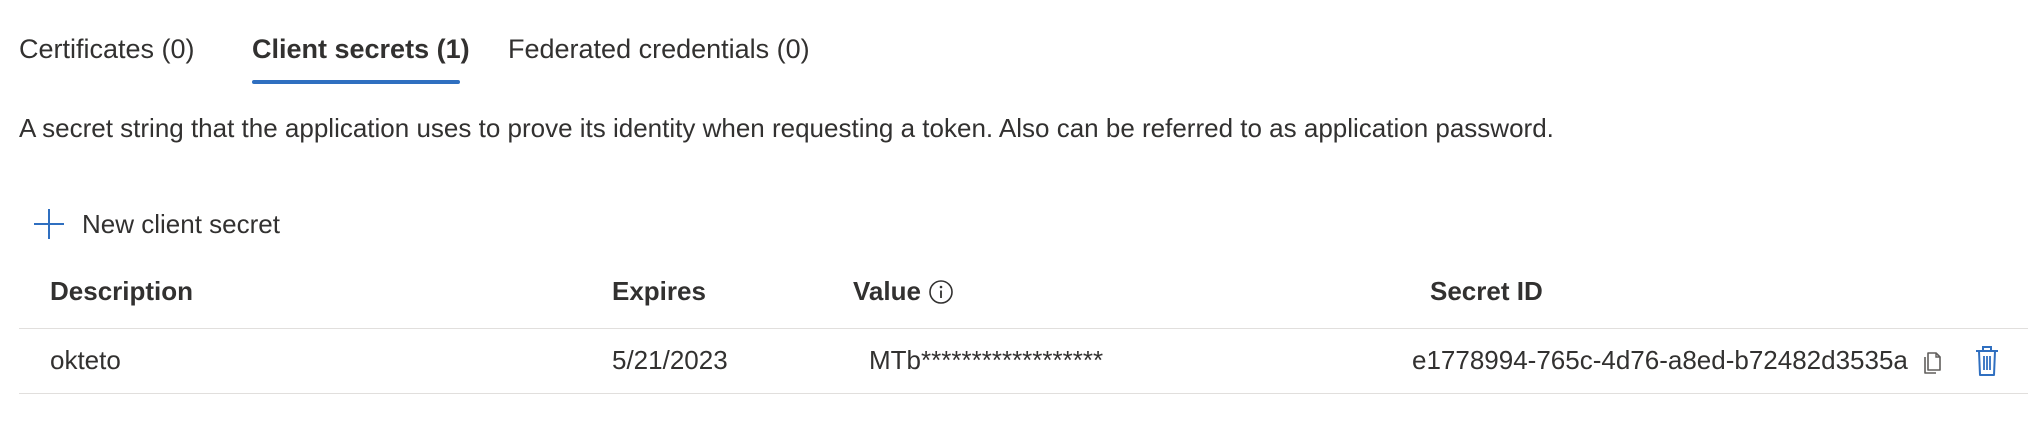  Describe the element at coordinates (903, 291) in the screenshot. I see `column-header-value: Value` at that location.